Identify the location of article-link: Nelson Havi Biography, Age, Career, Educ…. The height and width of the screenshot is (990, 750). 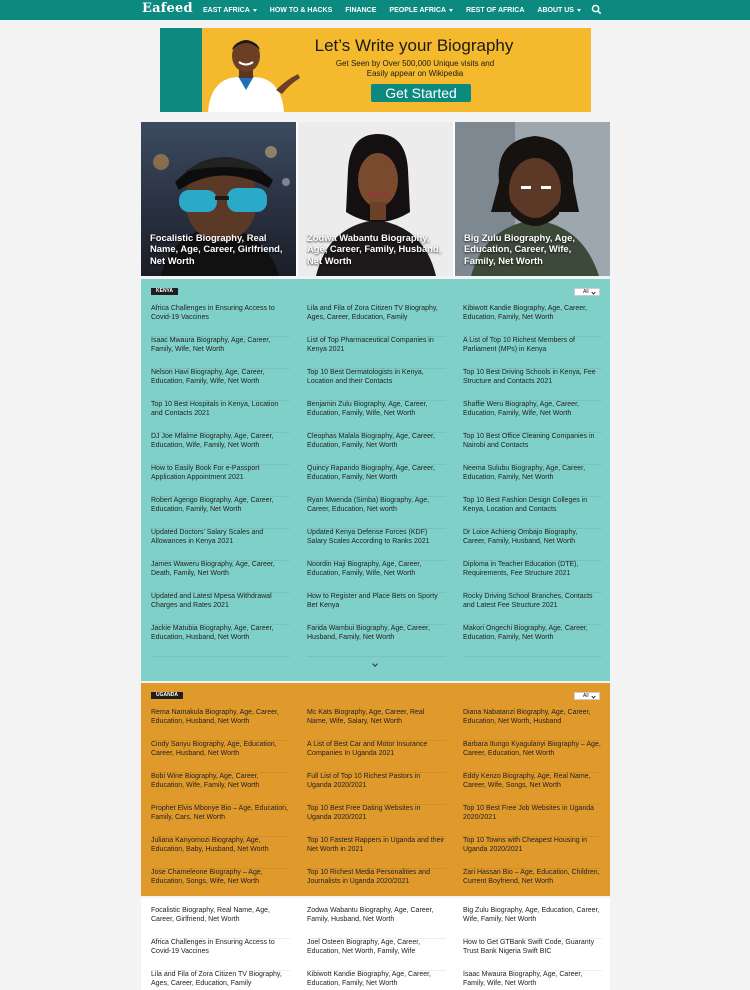
(220, 385).